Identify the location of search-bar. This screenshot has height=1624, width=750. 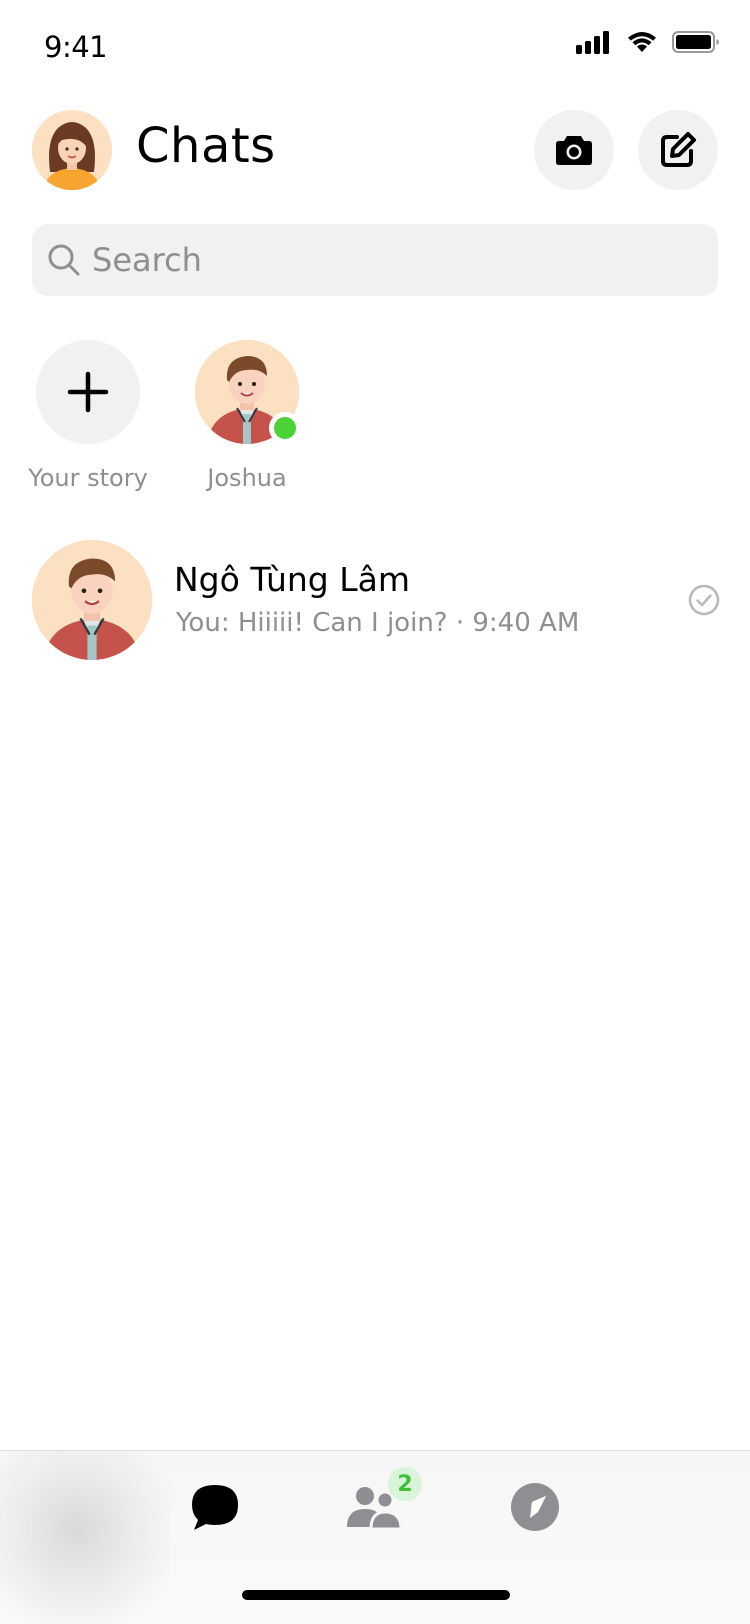
(375, 260).